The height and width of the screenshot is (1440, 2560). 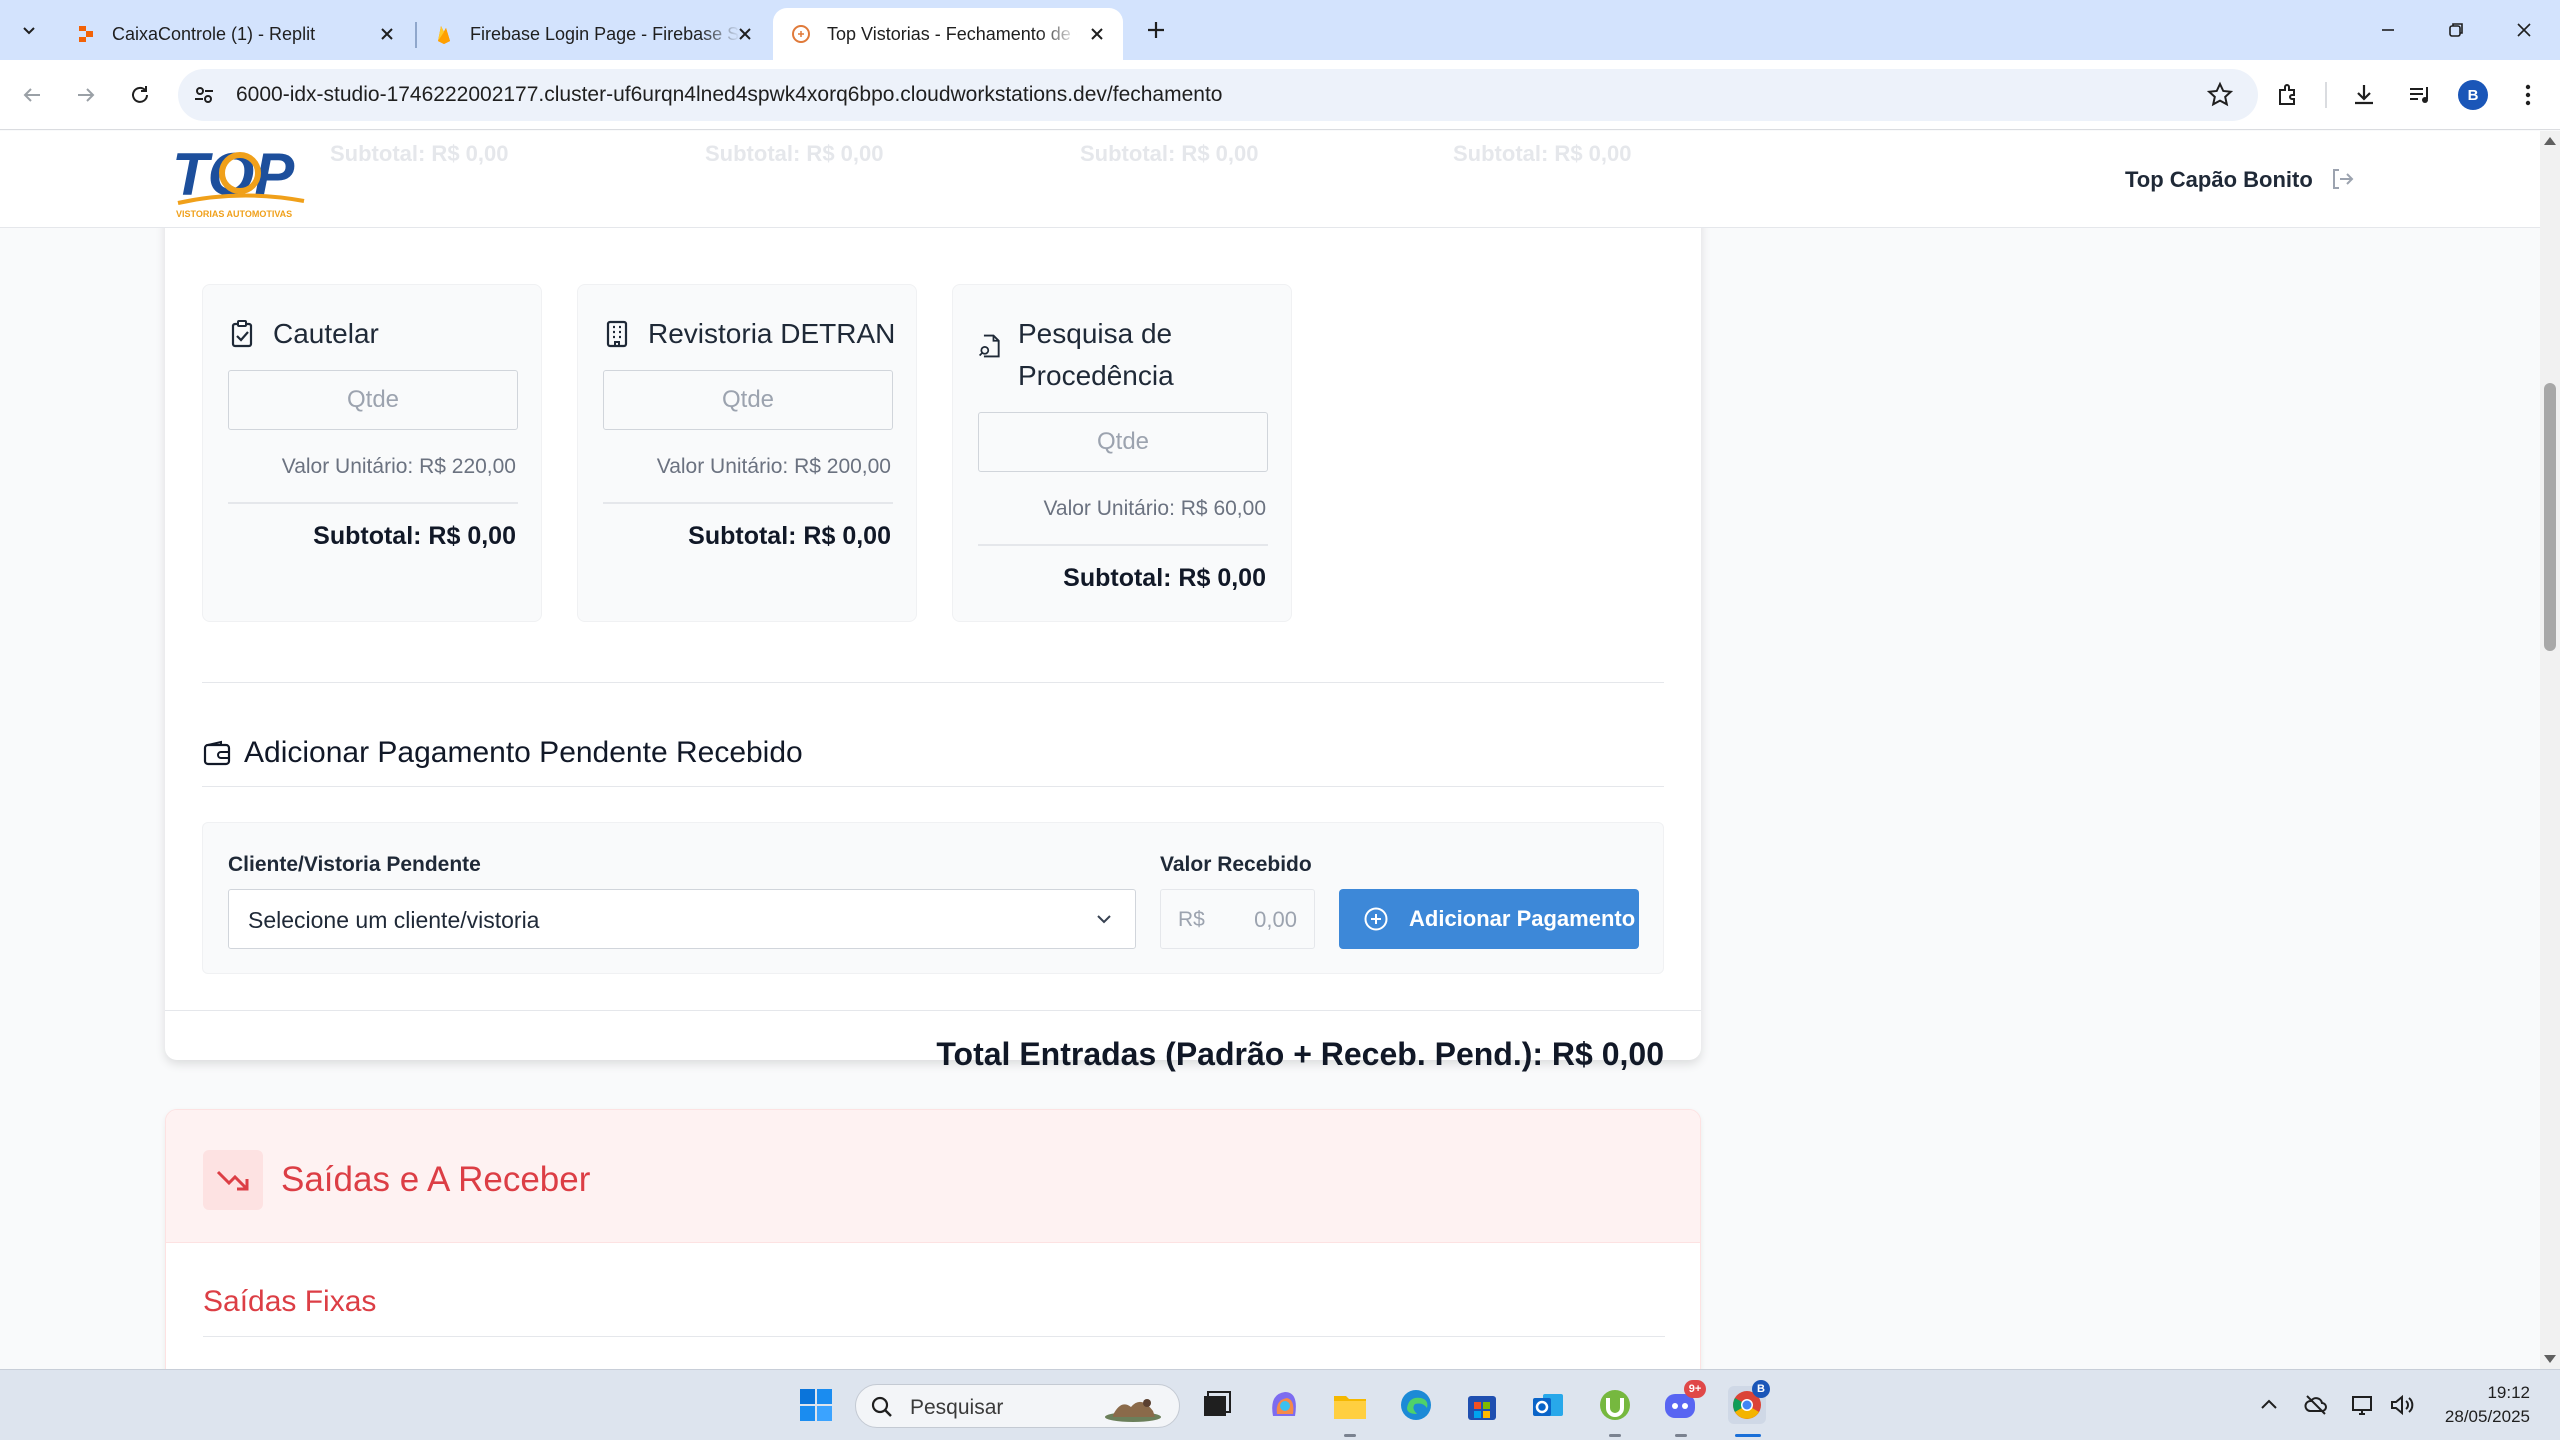 What do you see at coordinates (952, 33) in the screenshot?
I see `tab-title: Top Vistorias - Fechamento de C` at bounding box center [952, 33].